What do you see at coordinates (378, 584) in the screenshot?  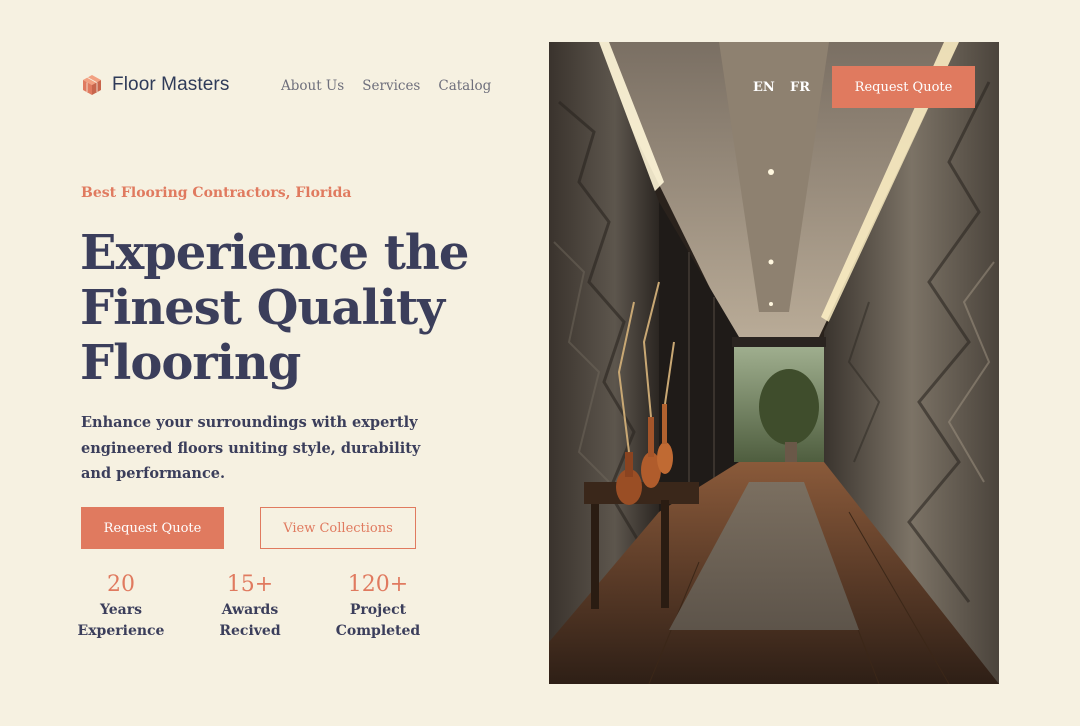 I see `stat-value: 120+` at bounding box center [378, 584].